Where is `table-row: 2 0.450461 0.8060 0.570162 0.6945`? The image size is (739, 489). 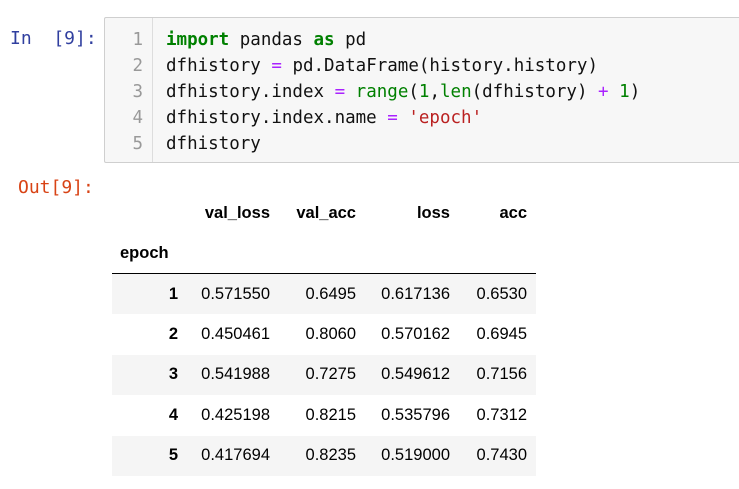 table-row: 2 0.450461 0.8060 0.570162 0.6945 is located at coordinates (324, 334).